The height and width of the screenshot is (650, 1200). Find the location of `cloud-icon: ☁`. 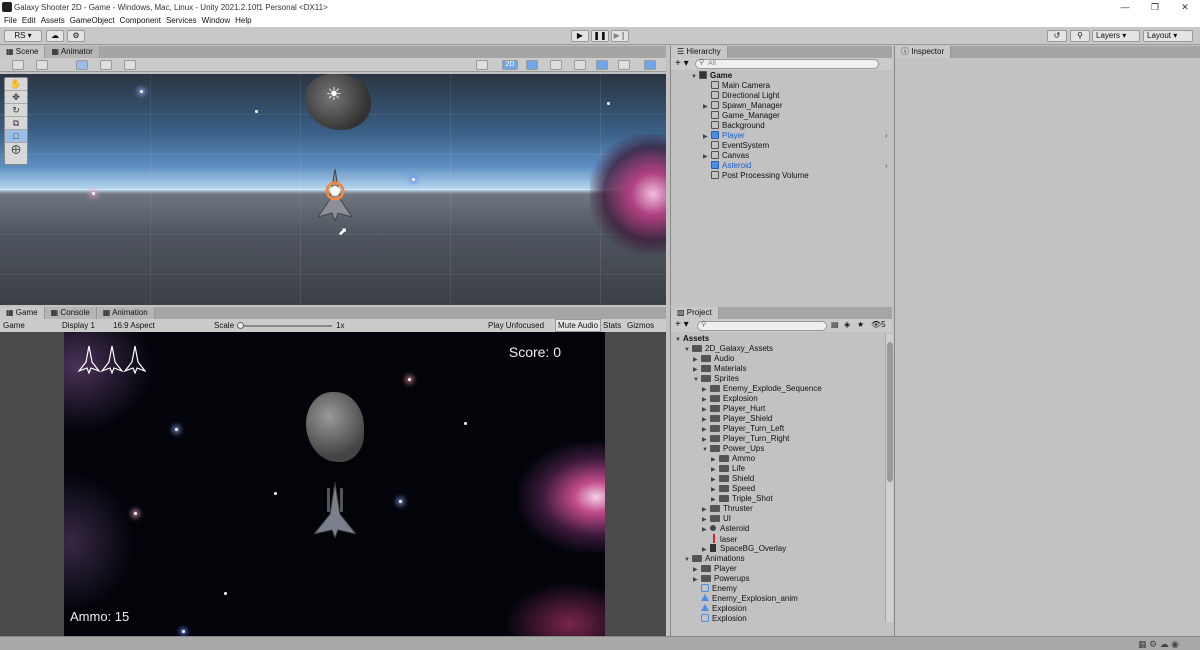

cloud-icon: ☁ is located at coordinates (55, 36).